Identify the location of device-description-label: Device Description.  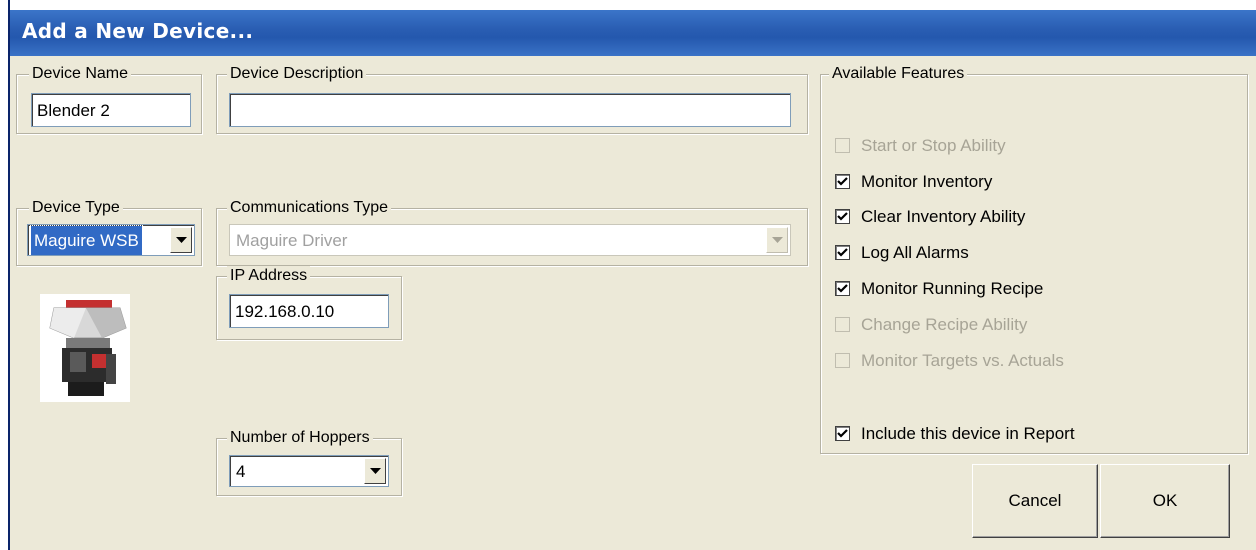
(297, 74).